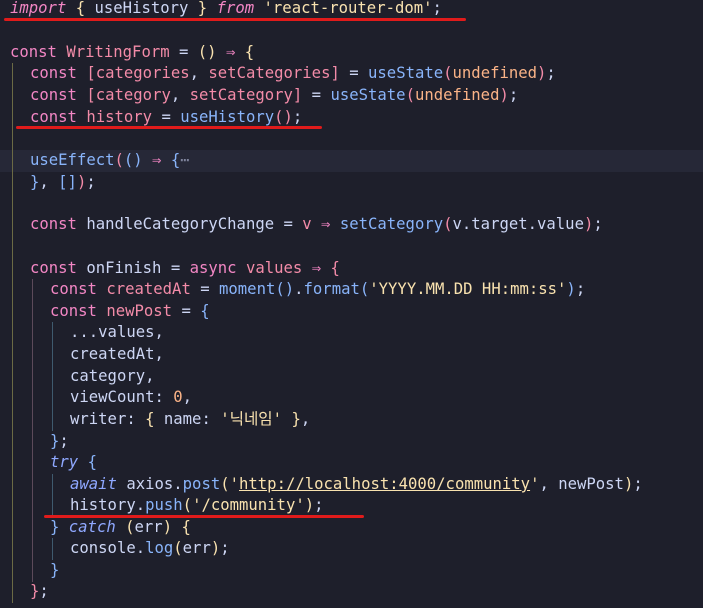  I want to click on code-text: ...values,, so click(117, 333).